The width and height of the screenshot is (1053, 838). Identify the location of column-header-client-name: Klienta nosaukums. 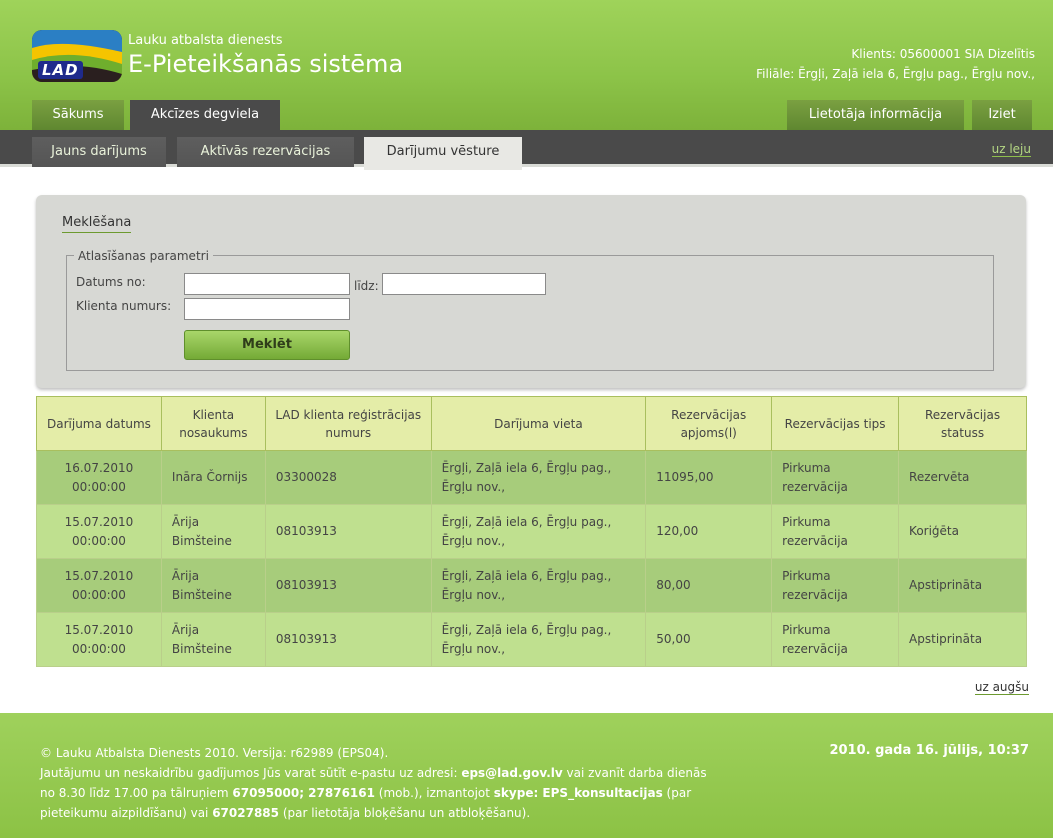
(213, 423).